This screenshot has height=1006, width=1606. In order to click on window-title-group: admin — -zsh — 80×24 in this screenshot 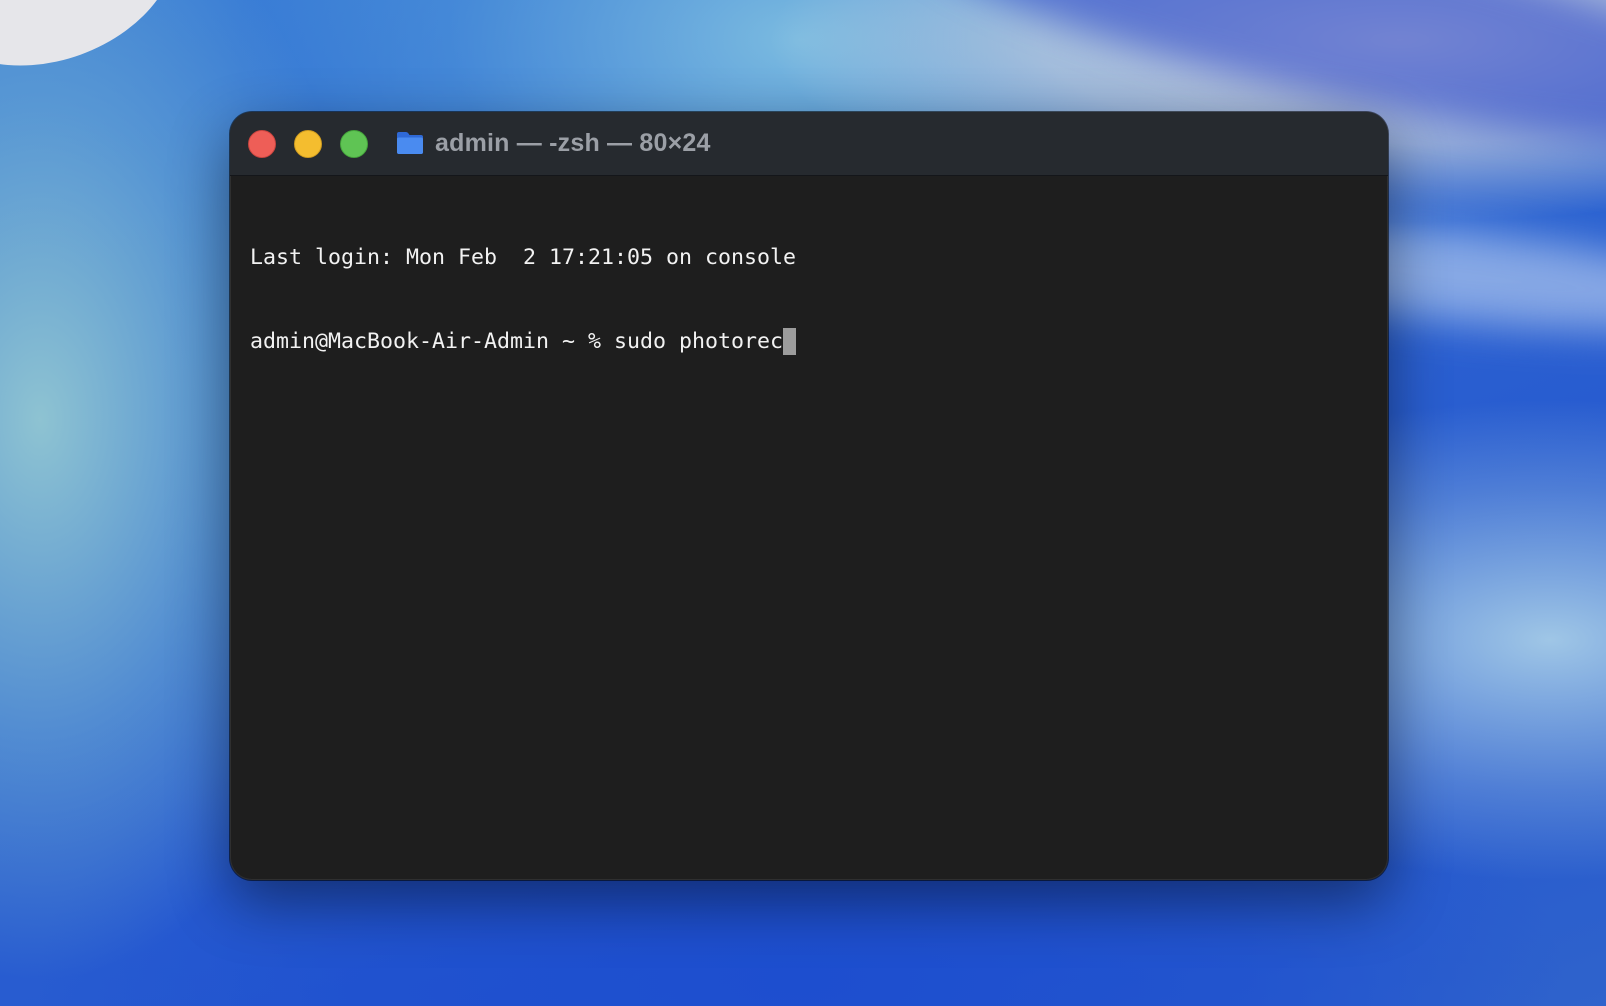, I will do `click(553, 143)`.